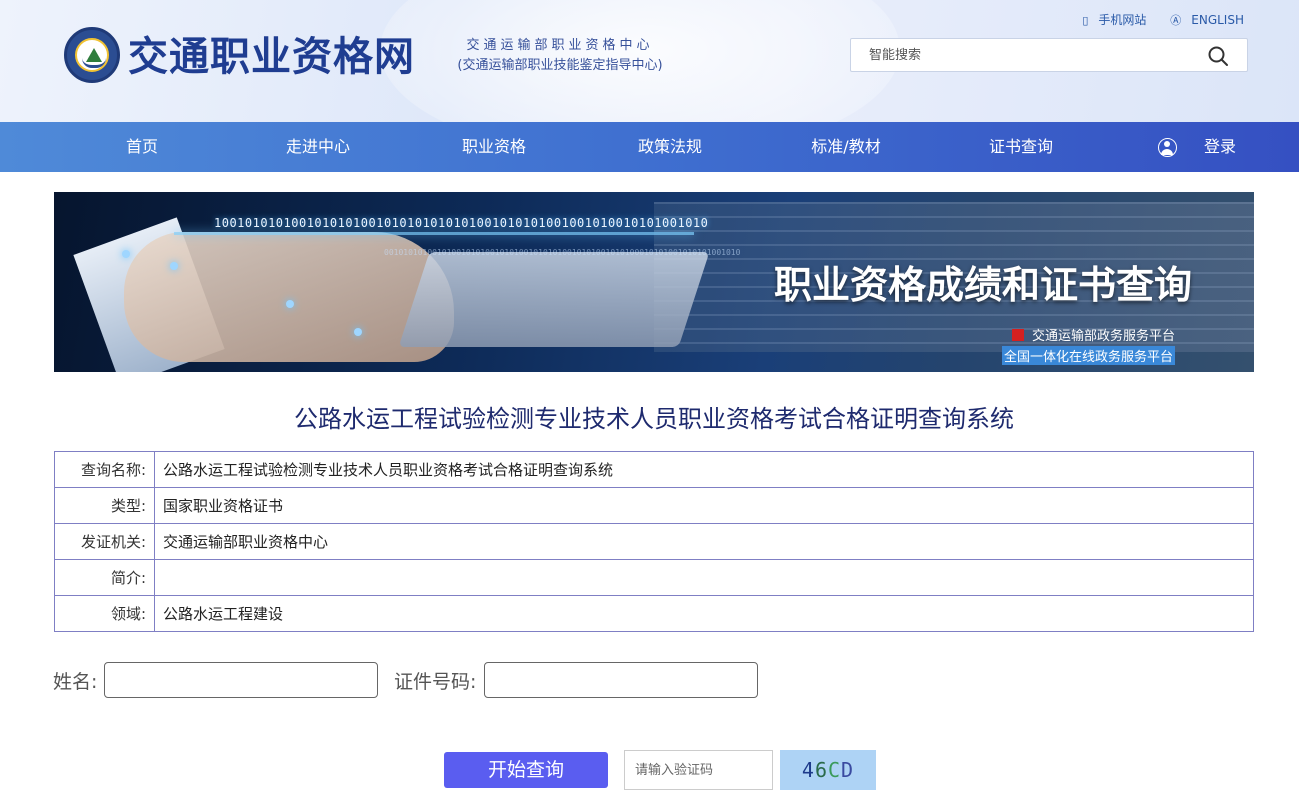 This screenshot has width=1299, height=801. What do you see at coordinates (982, 285) in the screenshot?
I see `banner-title: 职业资格成绩和证书查询` at bounding box center [982, 285].